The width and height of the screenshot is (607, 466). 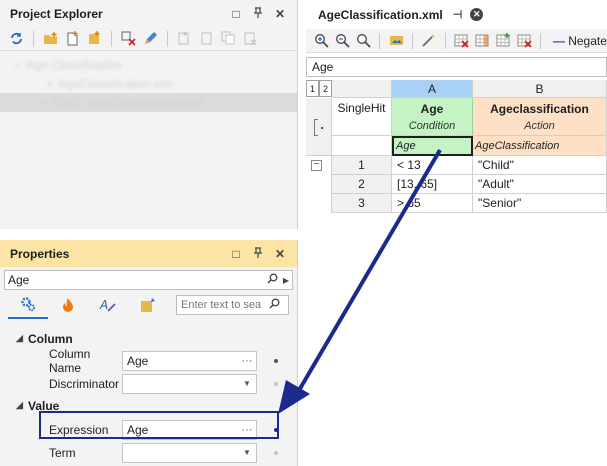 I want to click on property-row: Discriminator ▼, so click(x=148, y=383).